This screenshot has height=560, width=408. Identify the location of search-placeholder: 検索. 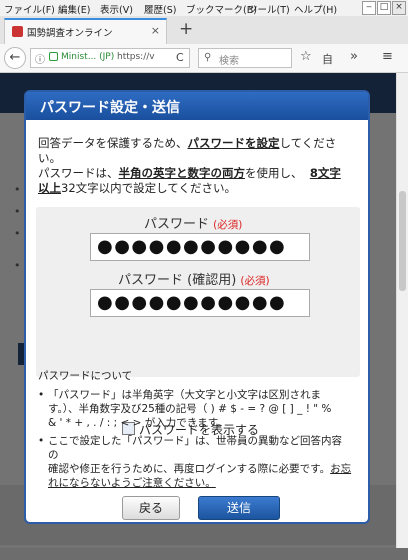
(229, 61).